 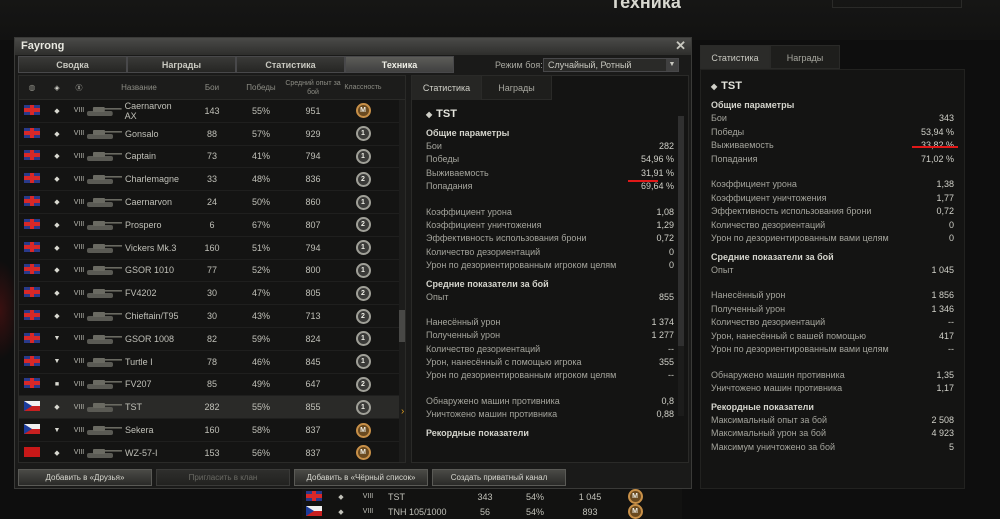 What do you see at coordinates (212, 225) in the screenshot?
I see `vehicle-row: ◆ VIII Prospero 6 67% 807 2` at bounding box center [212, 225].